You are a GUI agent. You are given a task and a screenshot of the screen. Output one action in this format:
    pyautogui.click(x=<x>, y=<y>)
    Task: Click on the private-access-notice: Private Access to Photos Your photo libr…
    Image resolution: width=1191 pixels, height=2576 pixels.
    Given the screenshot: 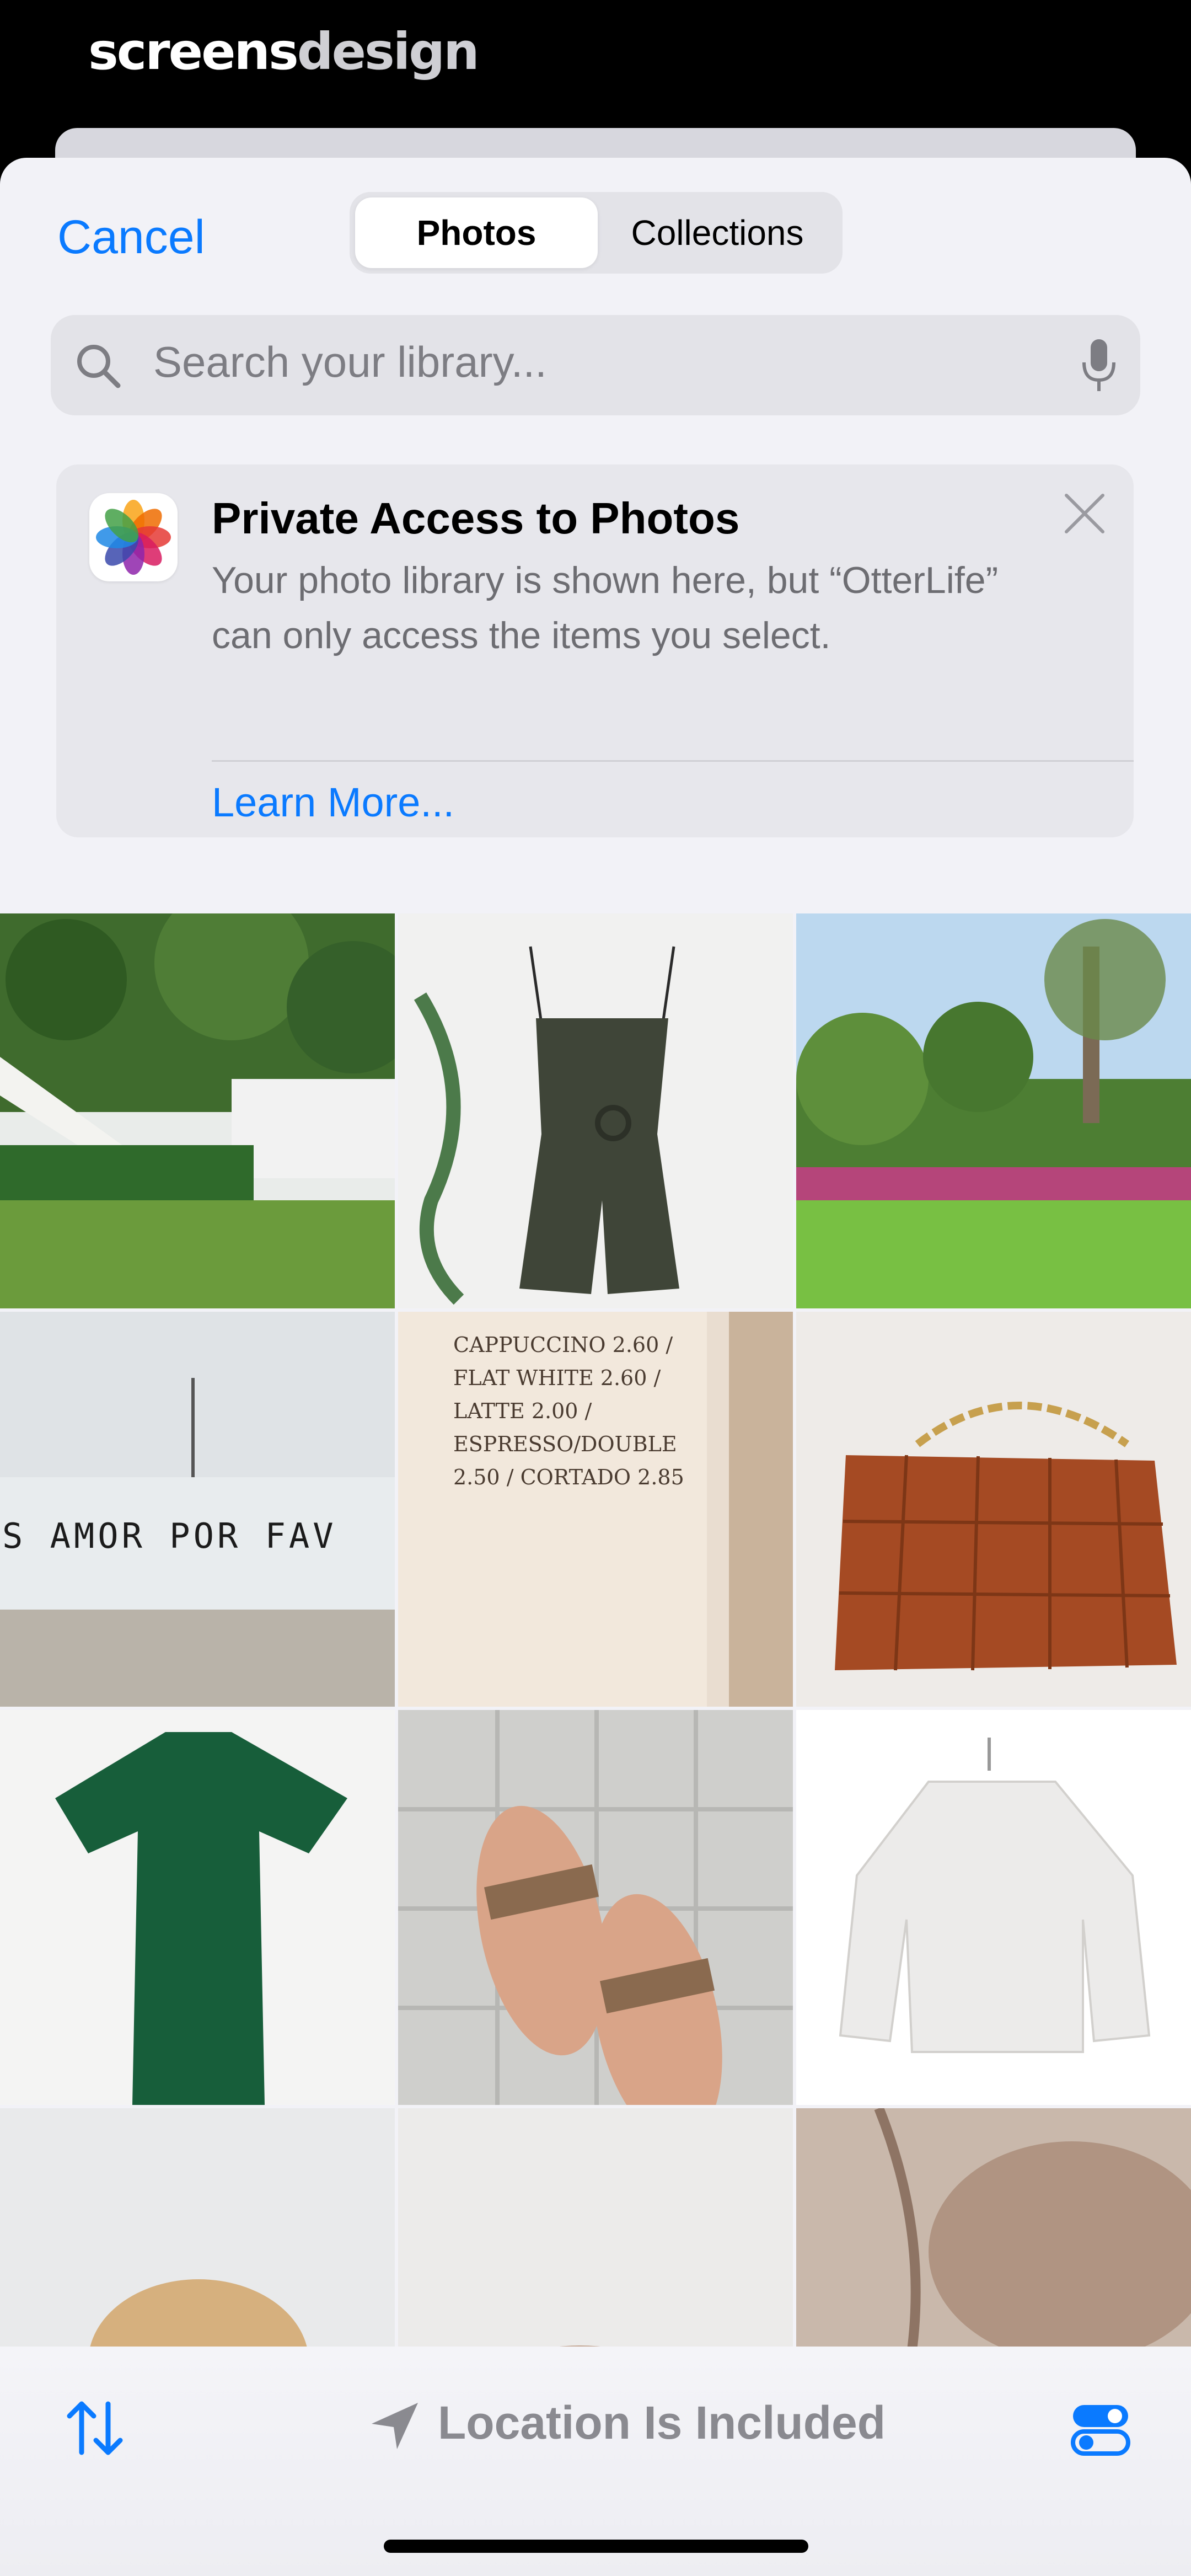 What is the action you would take?
    pyautogui.click(x=595, y=650)
    